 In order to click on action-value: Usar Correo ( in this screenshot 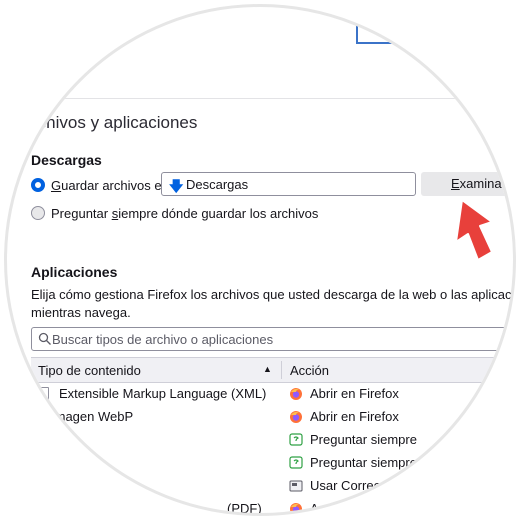, I will do `click(349, 485)`.